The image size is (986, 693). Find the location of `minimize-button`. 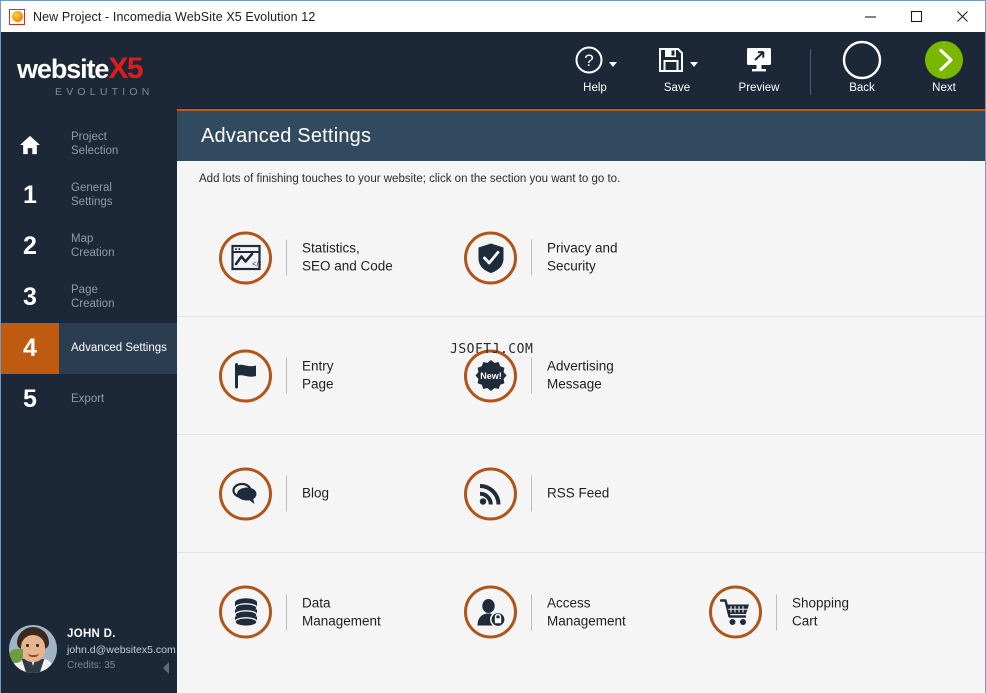

minimize-button is located at coordinates (870, 16).